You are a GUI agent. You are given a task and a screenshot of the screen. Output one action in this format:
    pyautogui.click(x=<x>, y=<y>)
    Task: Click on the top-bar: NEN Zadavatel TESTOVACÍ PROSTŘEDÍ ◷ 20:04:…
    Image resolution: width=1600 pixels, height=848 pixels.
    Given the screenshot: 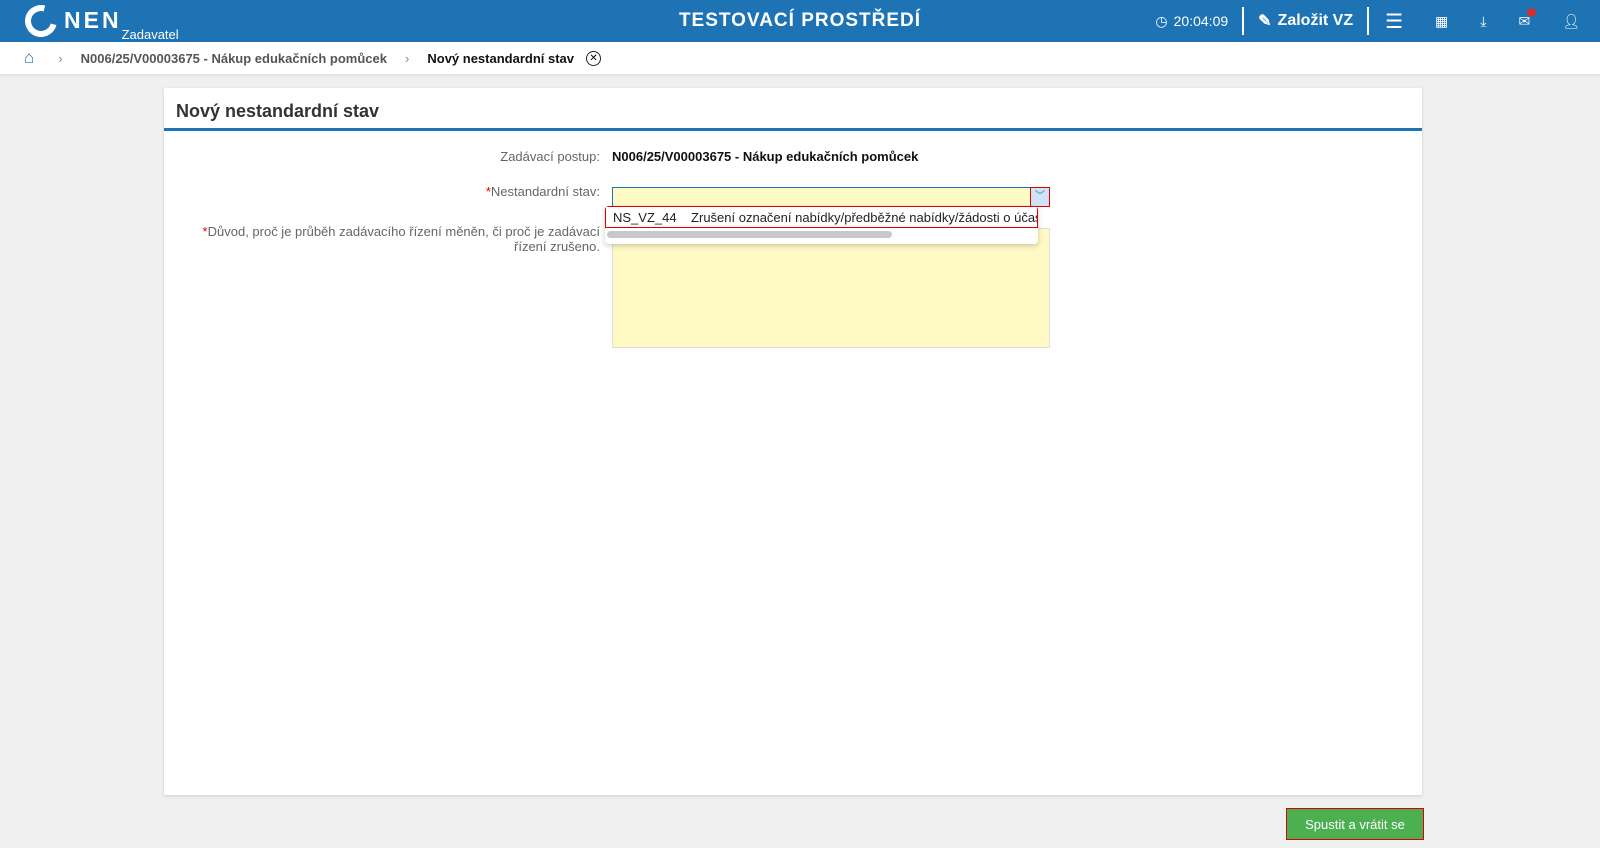 What is the action you would take?
    pyautogui.click(x=800, y=21)
    